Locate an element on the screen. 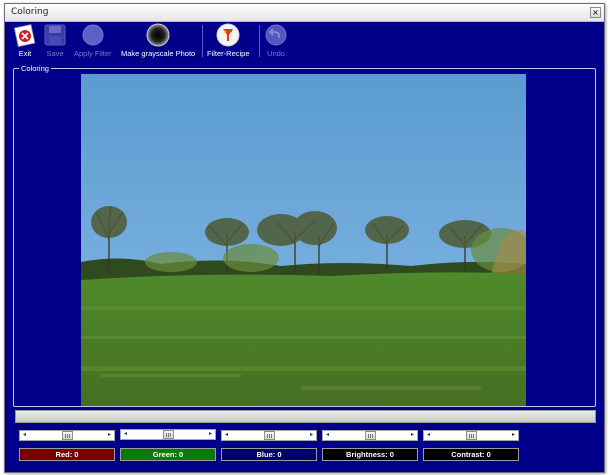 The image size is (610, 475). grayscale-lens-icon is located at coordinates (158, 35).